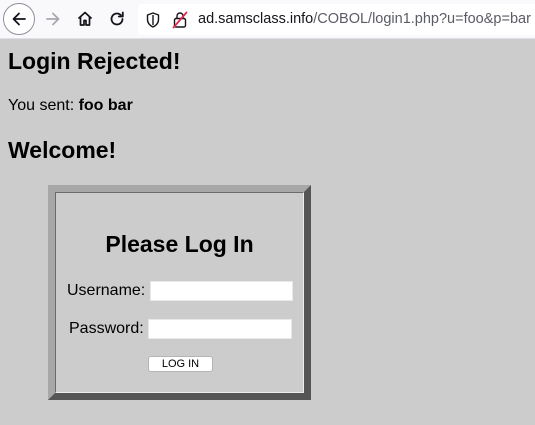  What do you see at coordinates (153, 22) in the screenshot?
I see `shield-icon` at bounding box center [153, 22].